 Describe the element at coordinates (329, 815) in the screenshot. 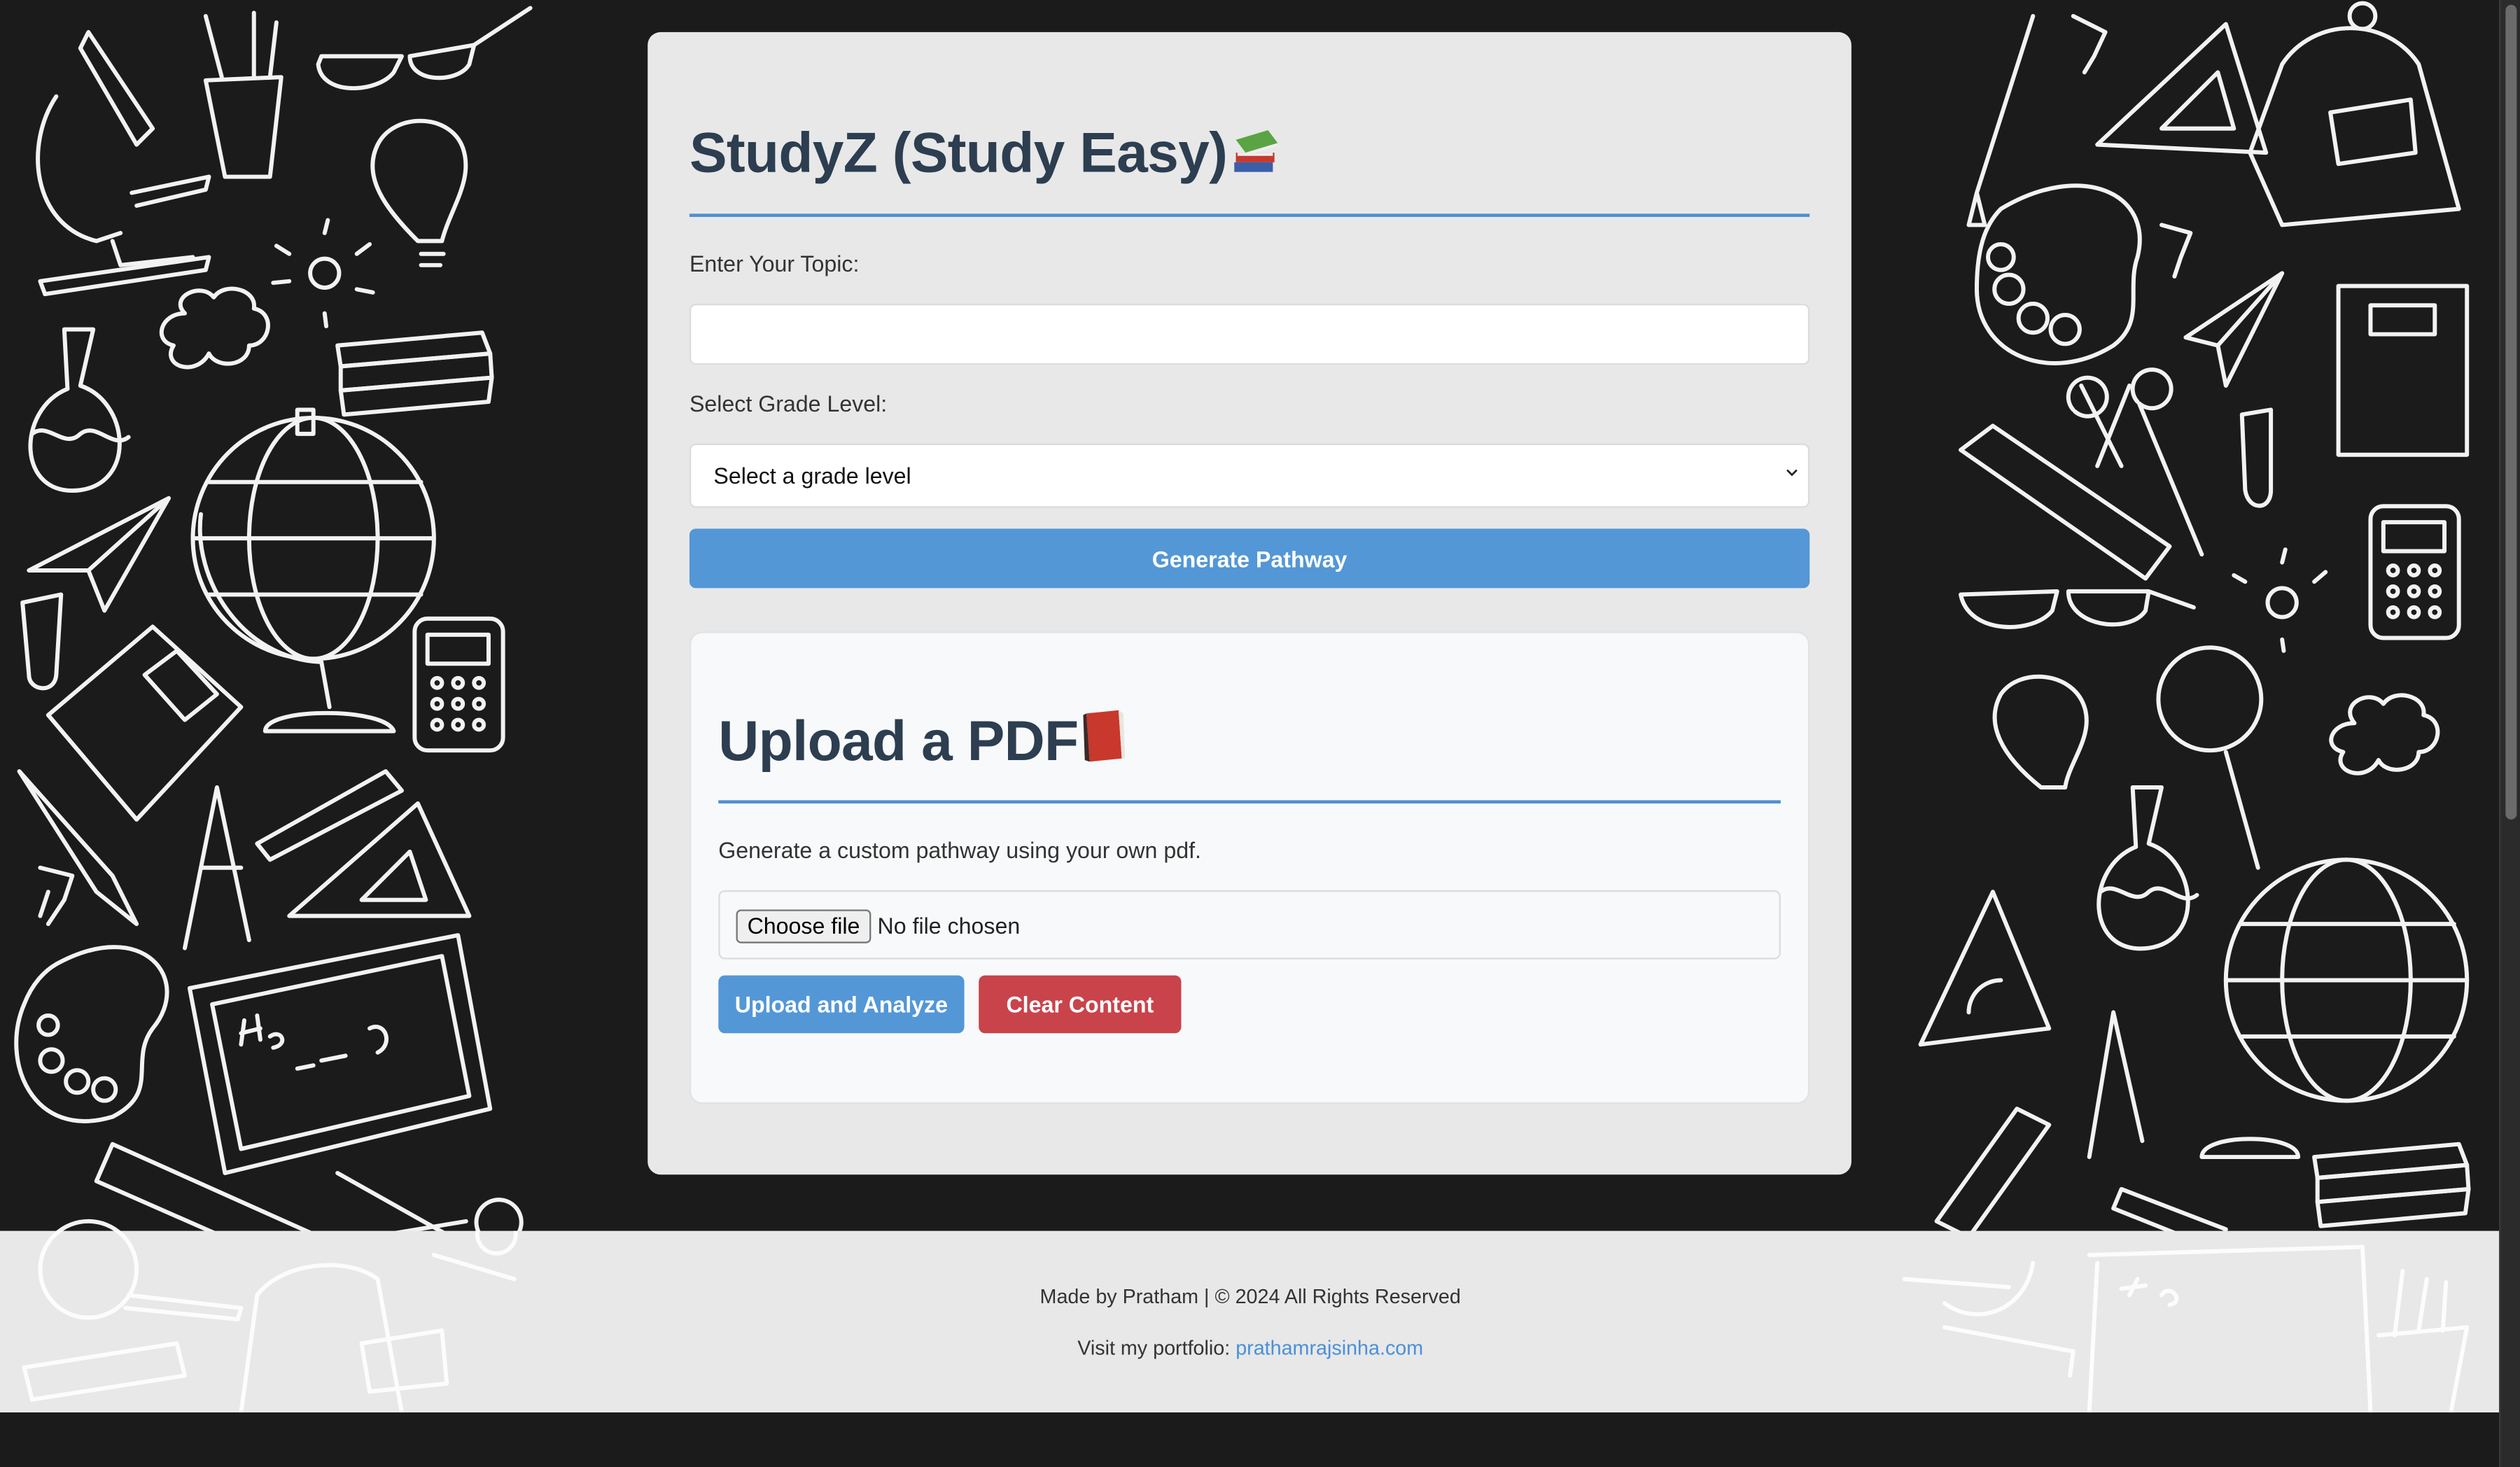

I see `pencil-doodle` at that location.